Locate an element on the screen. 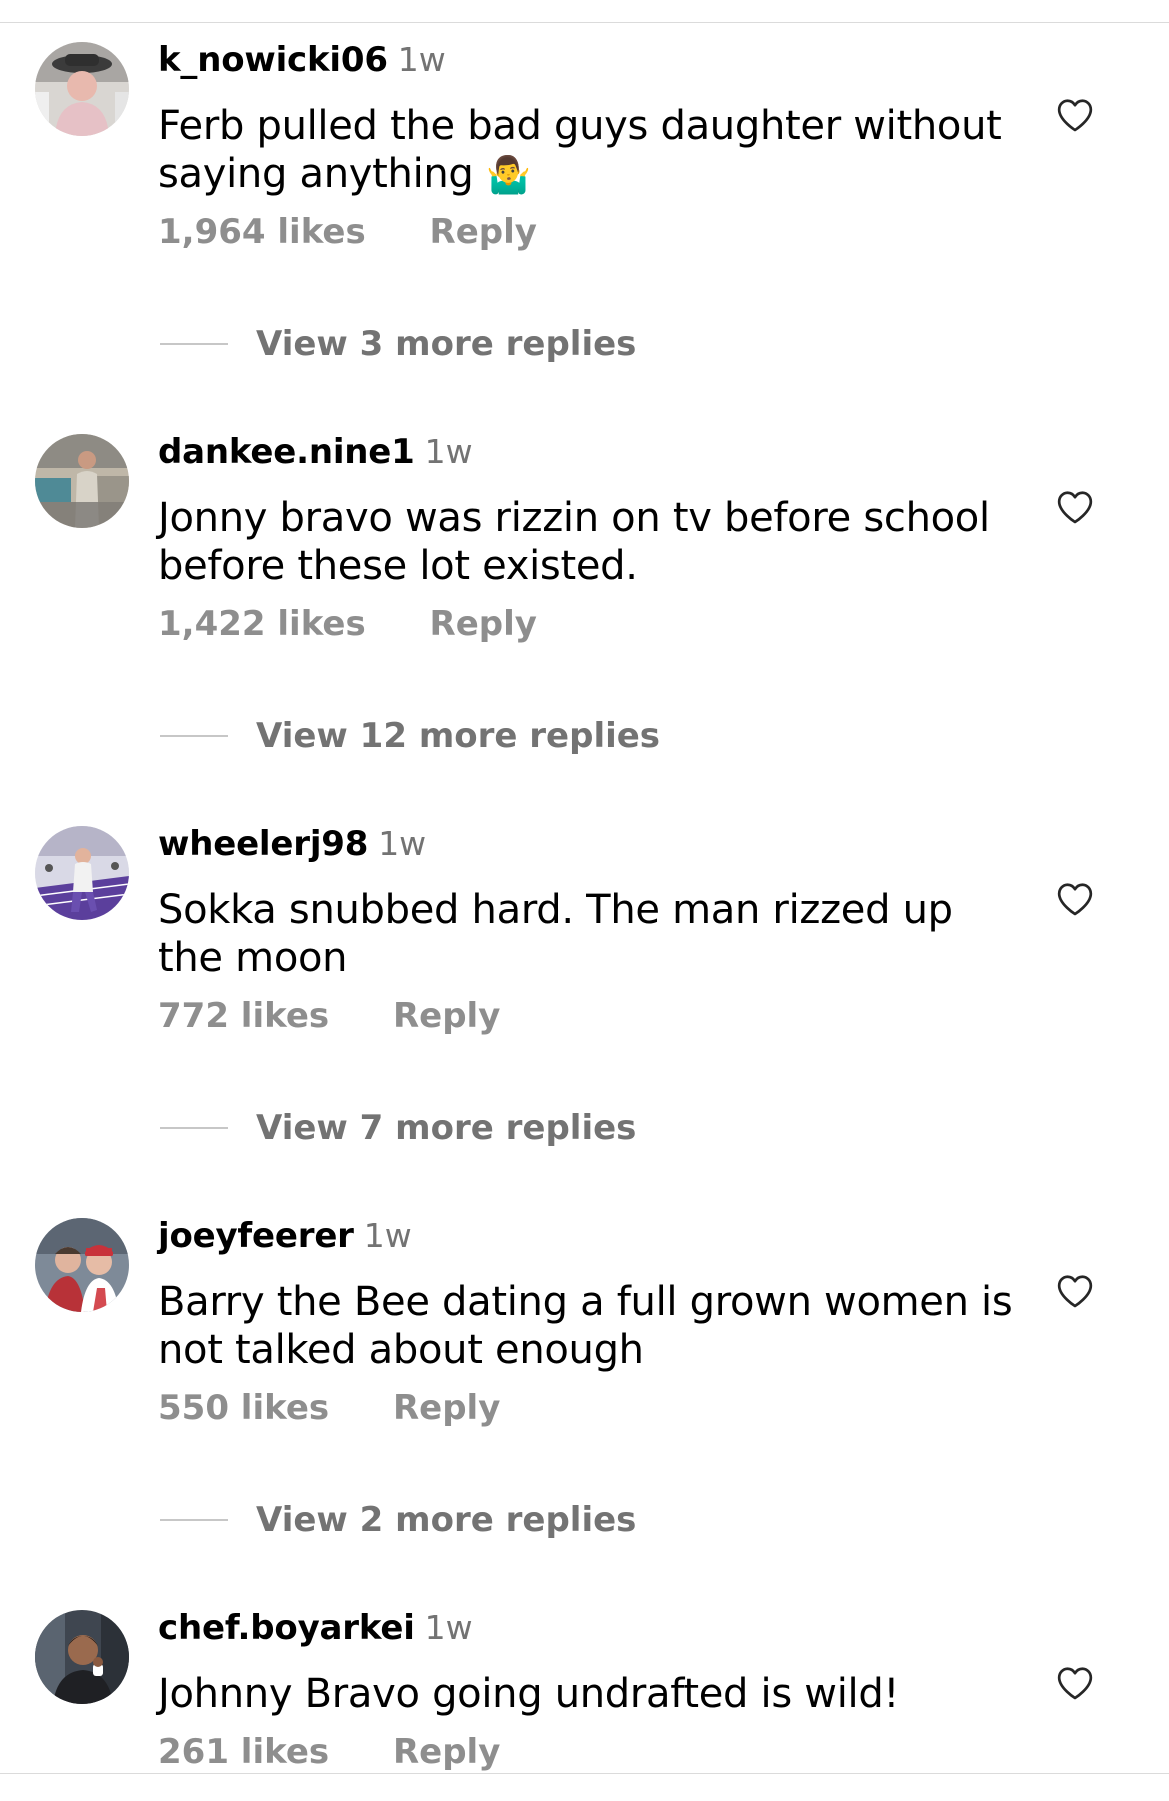  comment-actions: 550 likes Reply is located at coordinates (329, 1410).